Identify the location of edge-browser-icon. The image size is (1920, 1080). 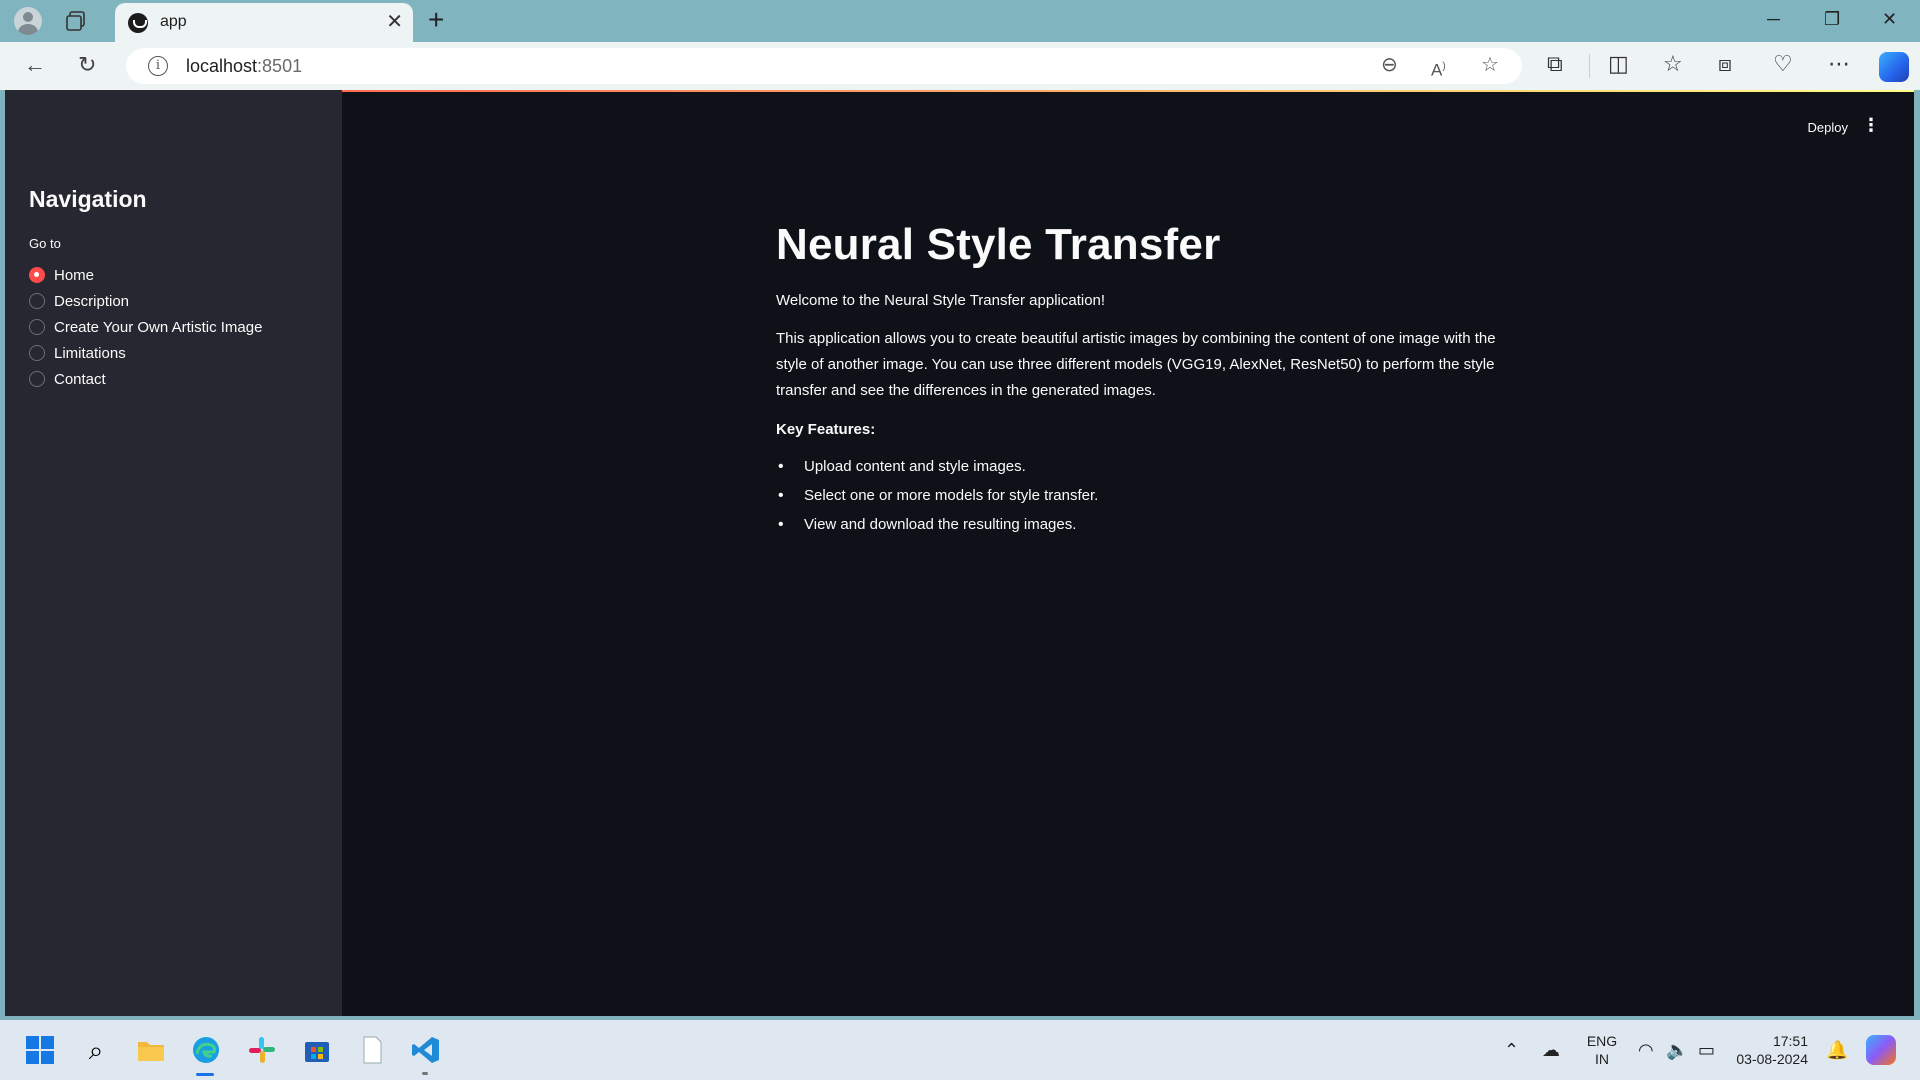
(206, 1050).